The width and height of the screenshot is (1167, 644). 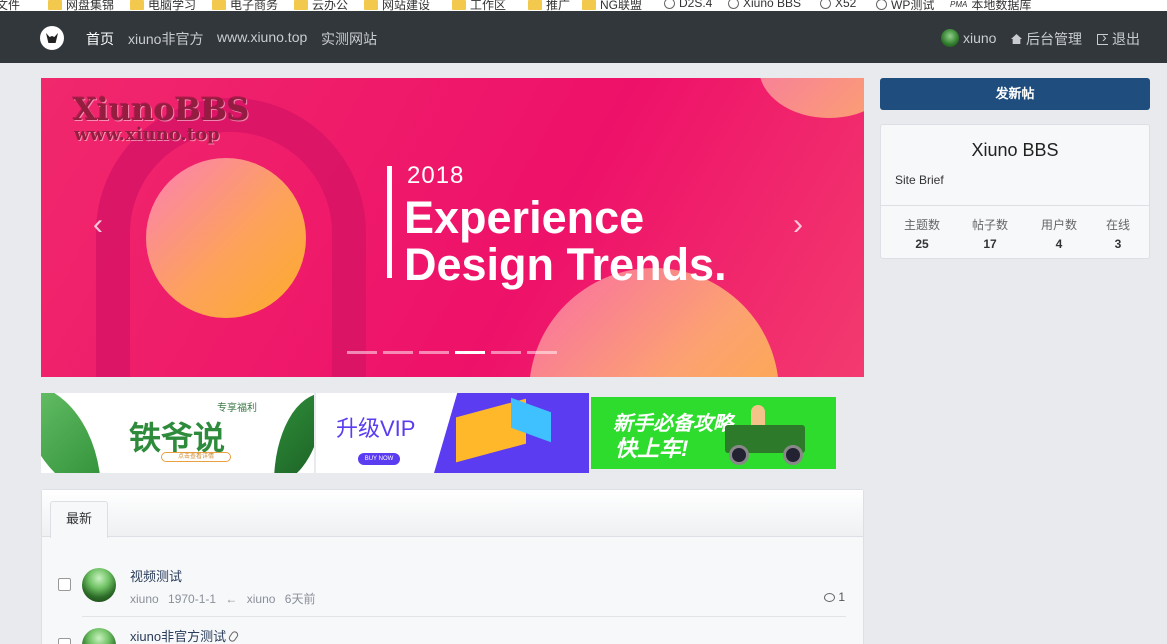 I want to click on ad1-button: 点击查看详情, so click(x=196, y=457).